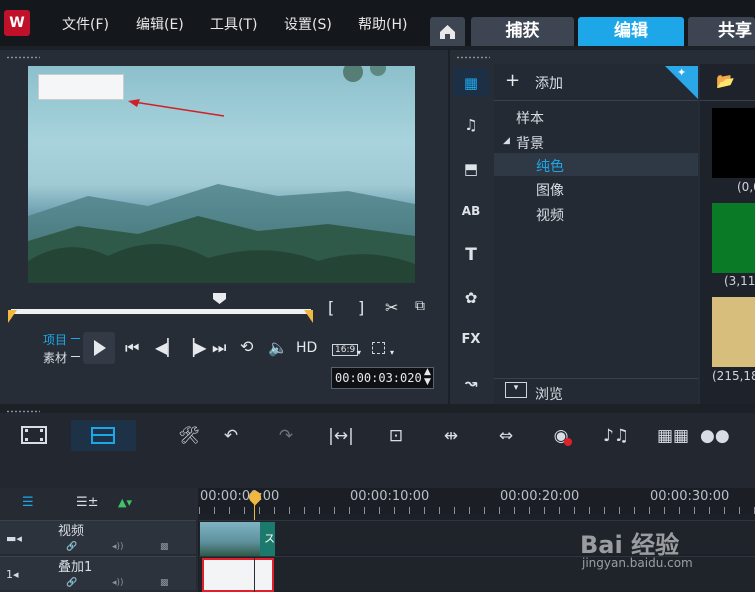  Describe the element at coordinates (530, 118) in the screenshot. I see `tree-item-samples: 样本` at that location.